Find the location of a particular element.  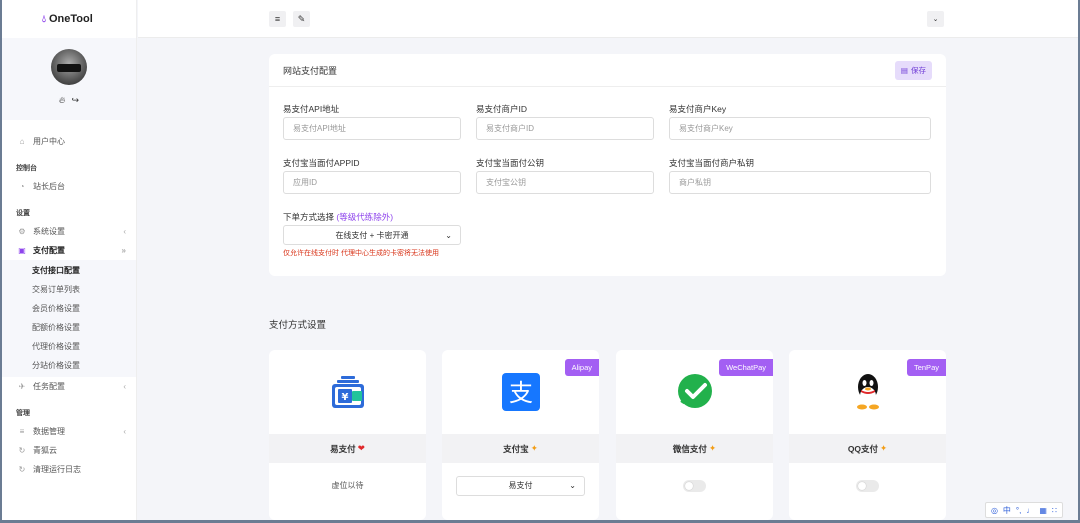

payment-card-epay: ¥ 易支付 ❤ 虚位以待 is located at coordinates (347, 435).